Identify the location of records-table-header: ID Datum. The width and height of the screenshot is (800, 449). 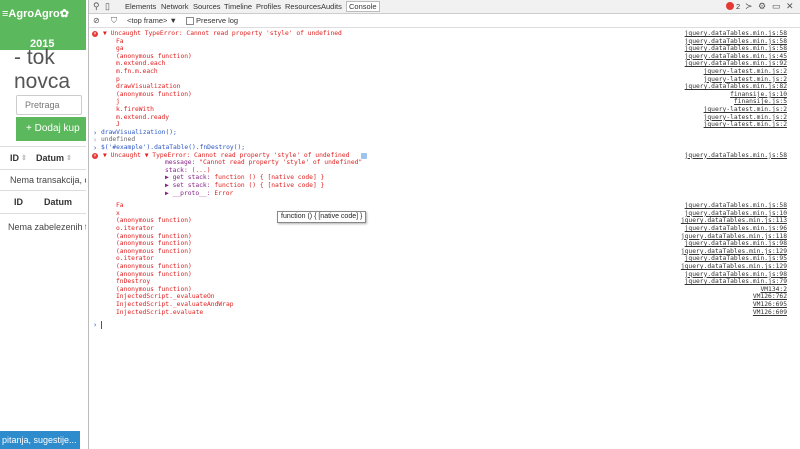
(43, 202).